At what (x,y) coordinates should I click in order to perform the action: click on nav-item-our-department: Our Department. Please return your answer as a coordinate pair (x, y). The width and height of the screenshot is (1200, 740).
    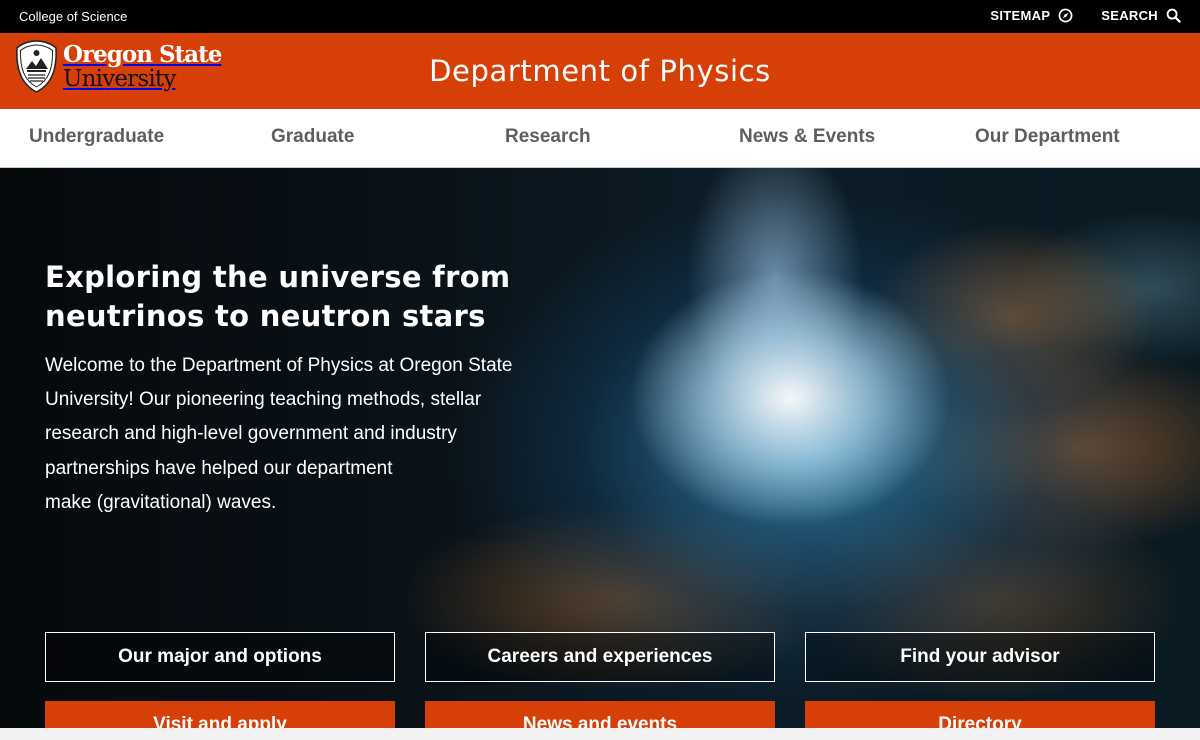
    Looking at the image, I should click on (1047, 137).